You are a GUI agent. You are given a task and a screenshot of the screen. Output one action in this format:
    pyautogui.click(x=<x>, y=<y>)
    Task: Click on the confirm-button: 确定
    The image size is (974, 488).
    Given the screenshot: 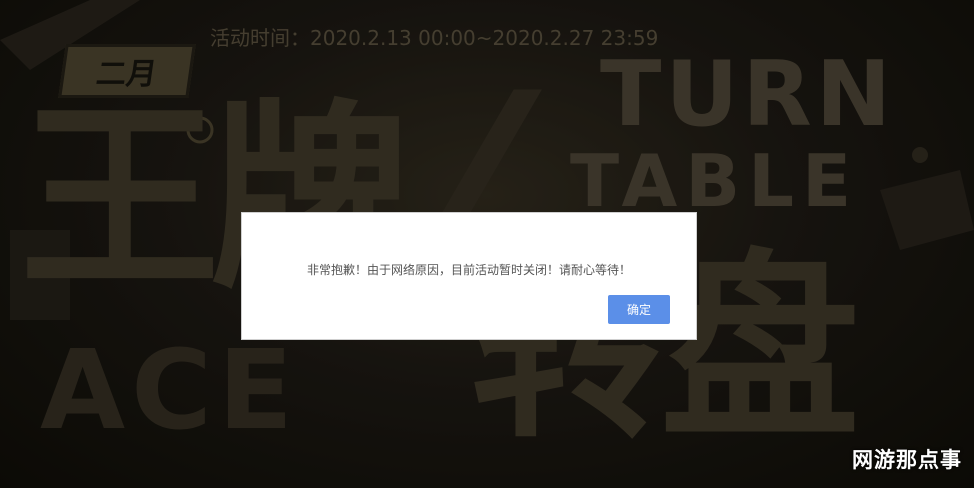 What is the action you would take?
    pyautogui.click(x=639, y=309)
    